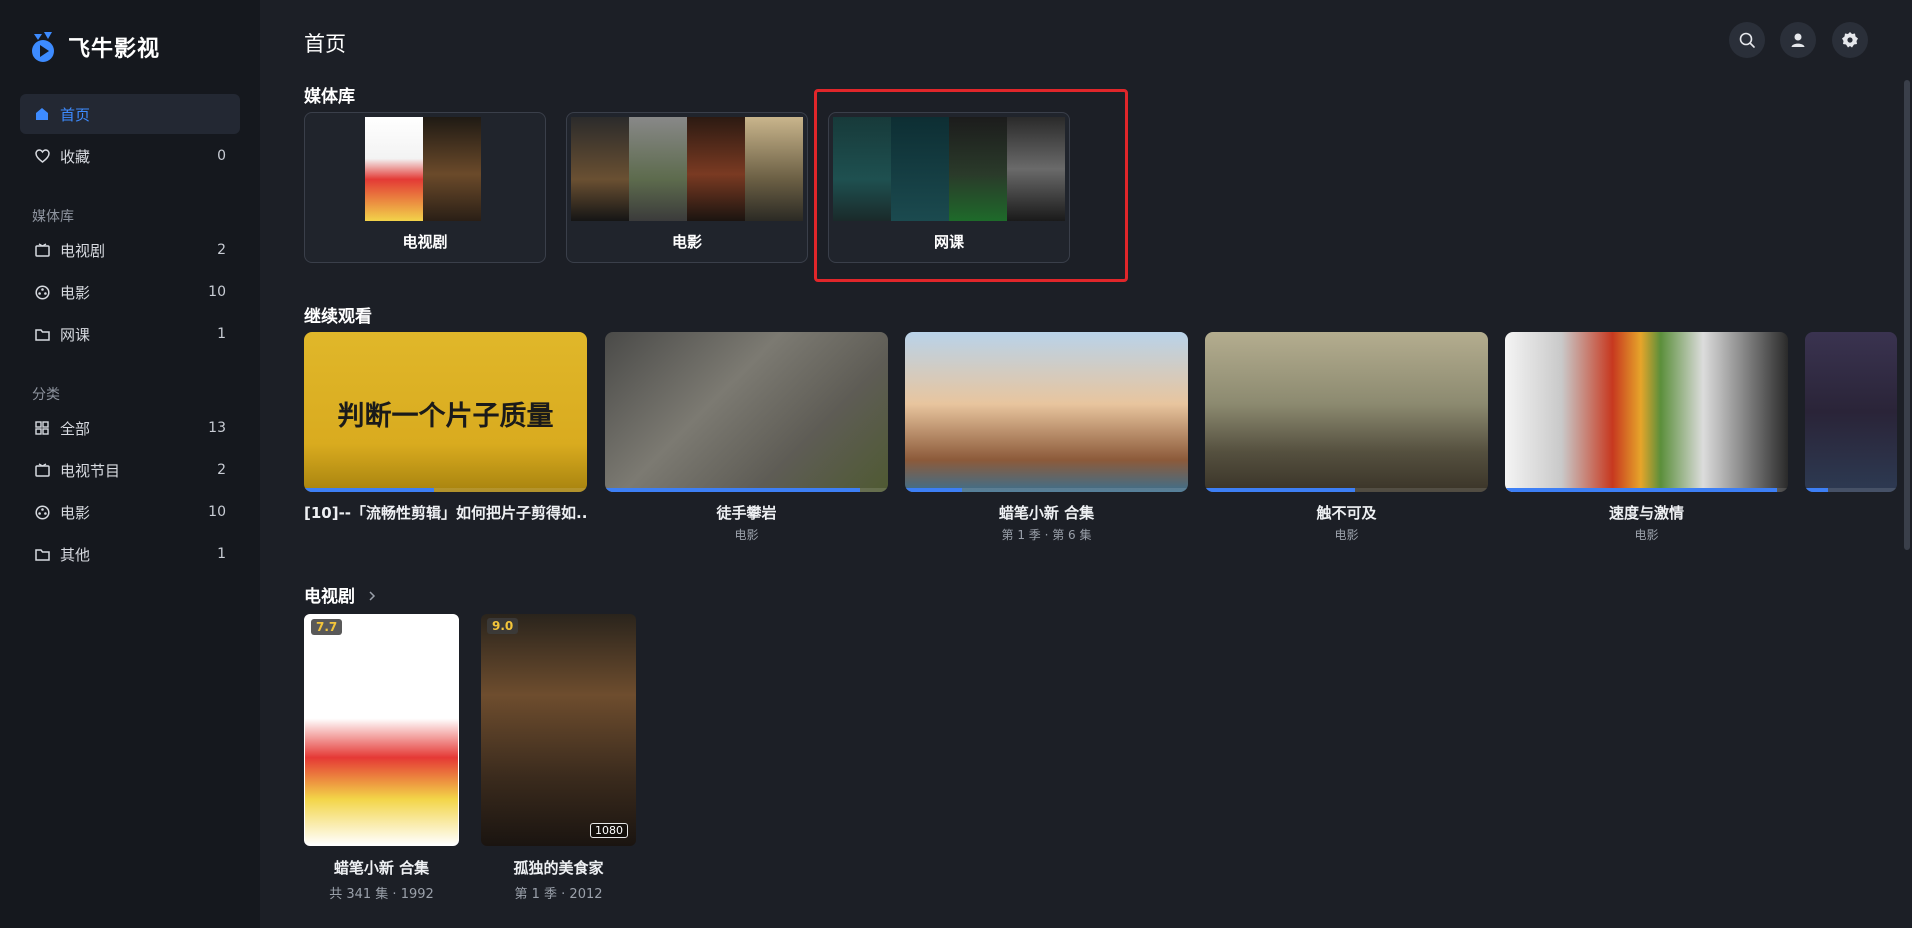 The height and width of the screenshot is (928, 1912). Describe the element at coordinates (1907, 315) in the screenshot. I see `scrollbar` at that location.